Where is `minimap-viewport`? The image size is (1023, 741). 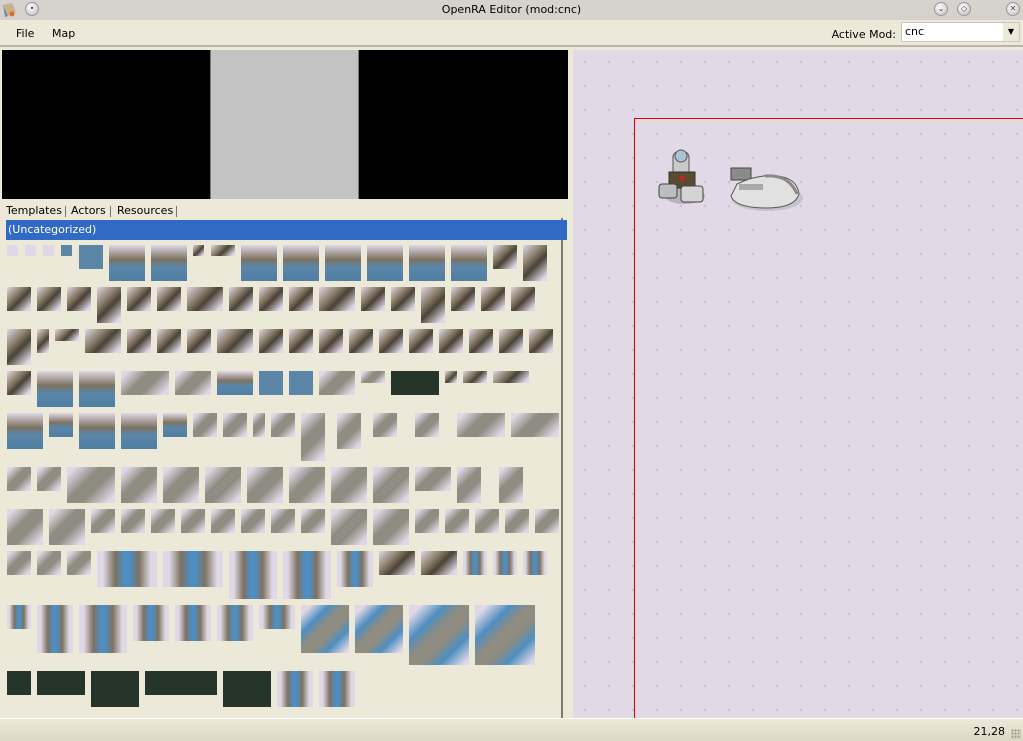
minimap-viewport is located at coordinates (284, 124).